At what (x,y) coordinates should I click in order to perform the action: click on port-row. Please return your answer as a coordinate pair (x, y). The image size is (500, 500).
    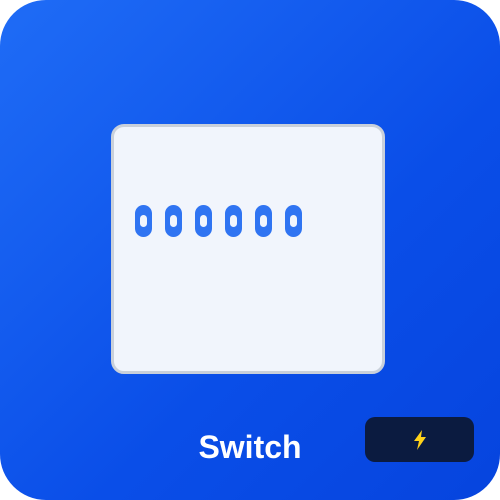
    Looking at the image, I should click on (218, 221).